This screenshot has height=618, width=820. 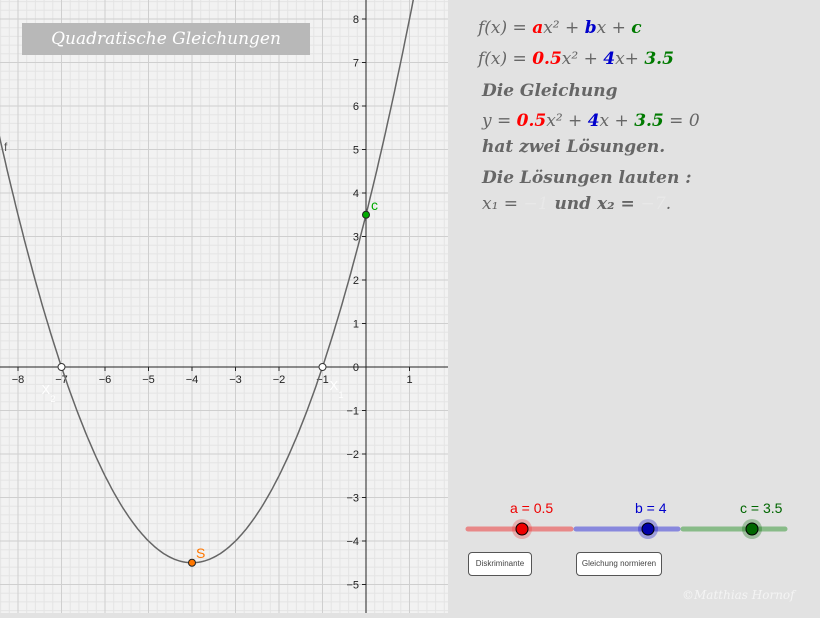 What do you see at coordinates (356, 151) in the screenshot?
I see `y-tick-label: 5` at bounding box center [356, 151].